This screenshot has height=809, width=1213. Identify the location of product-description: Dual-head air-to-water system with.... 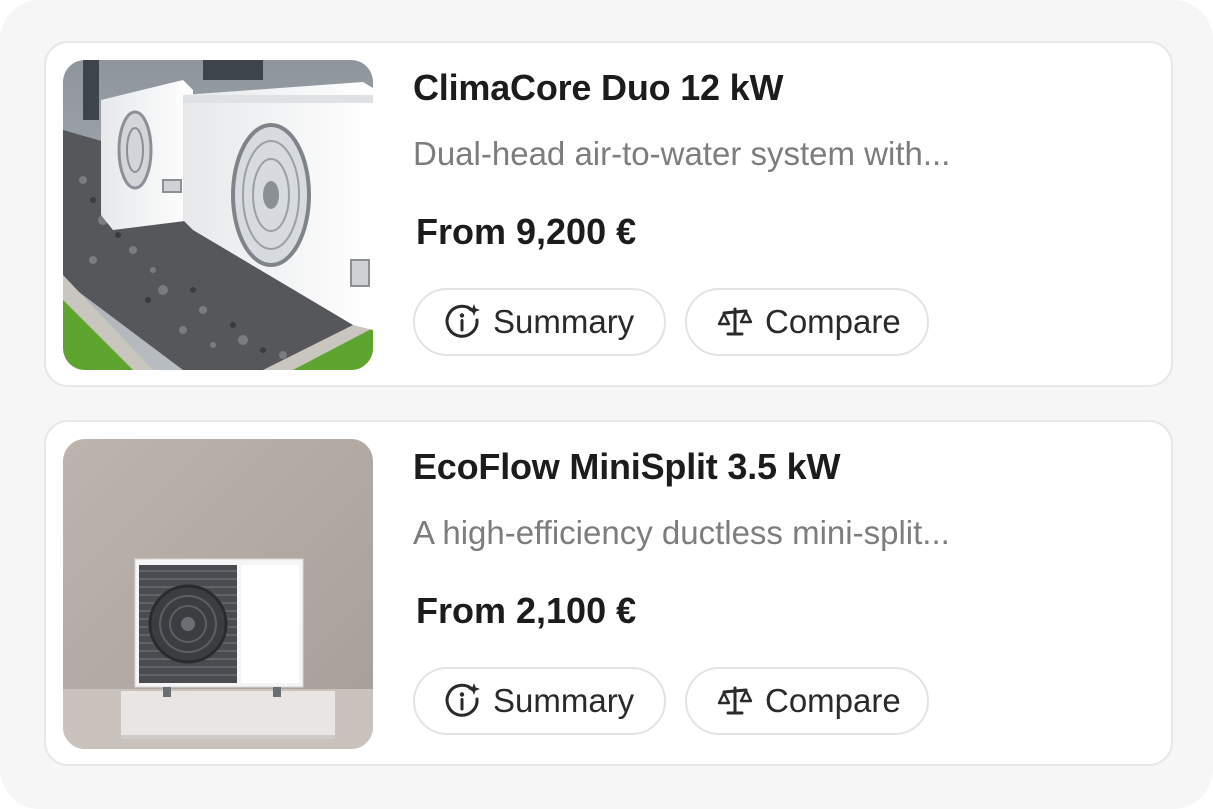
(682, 153).